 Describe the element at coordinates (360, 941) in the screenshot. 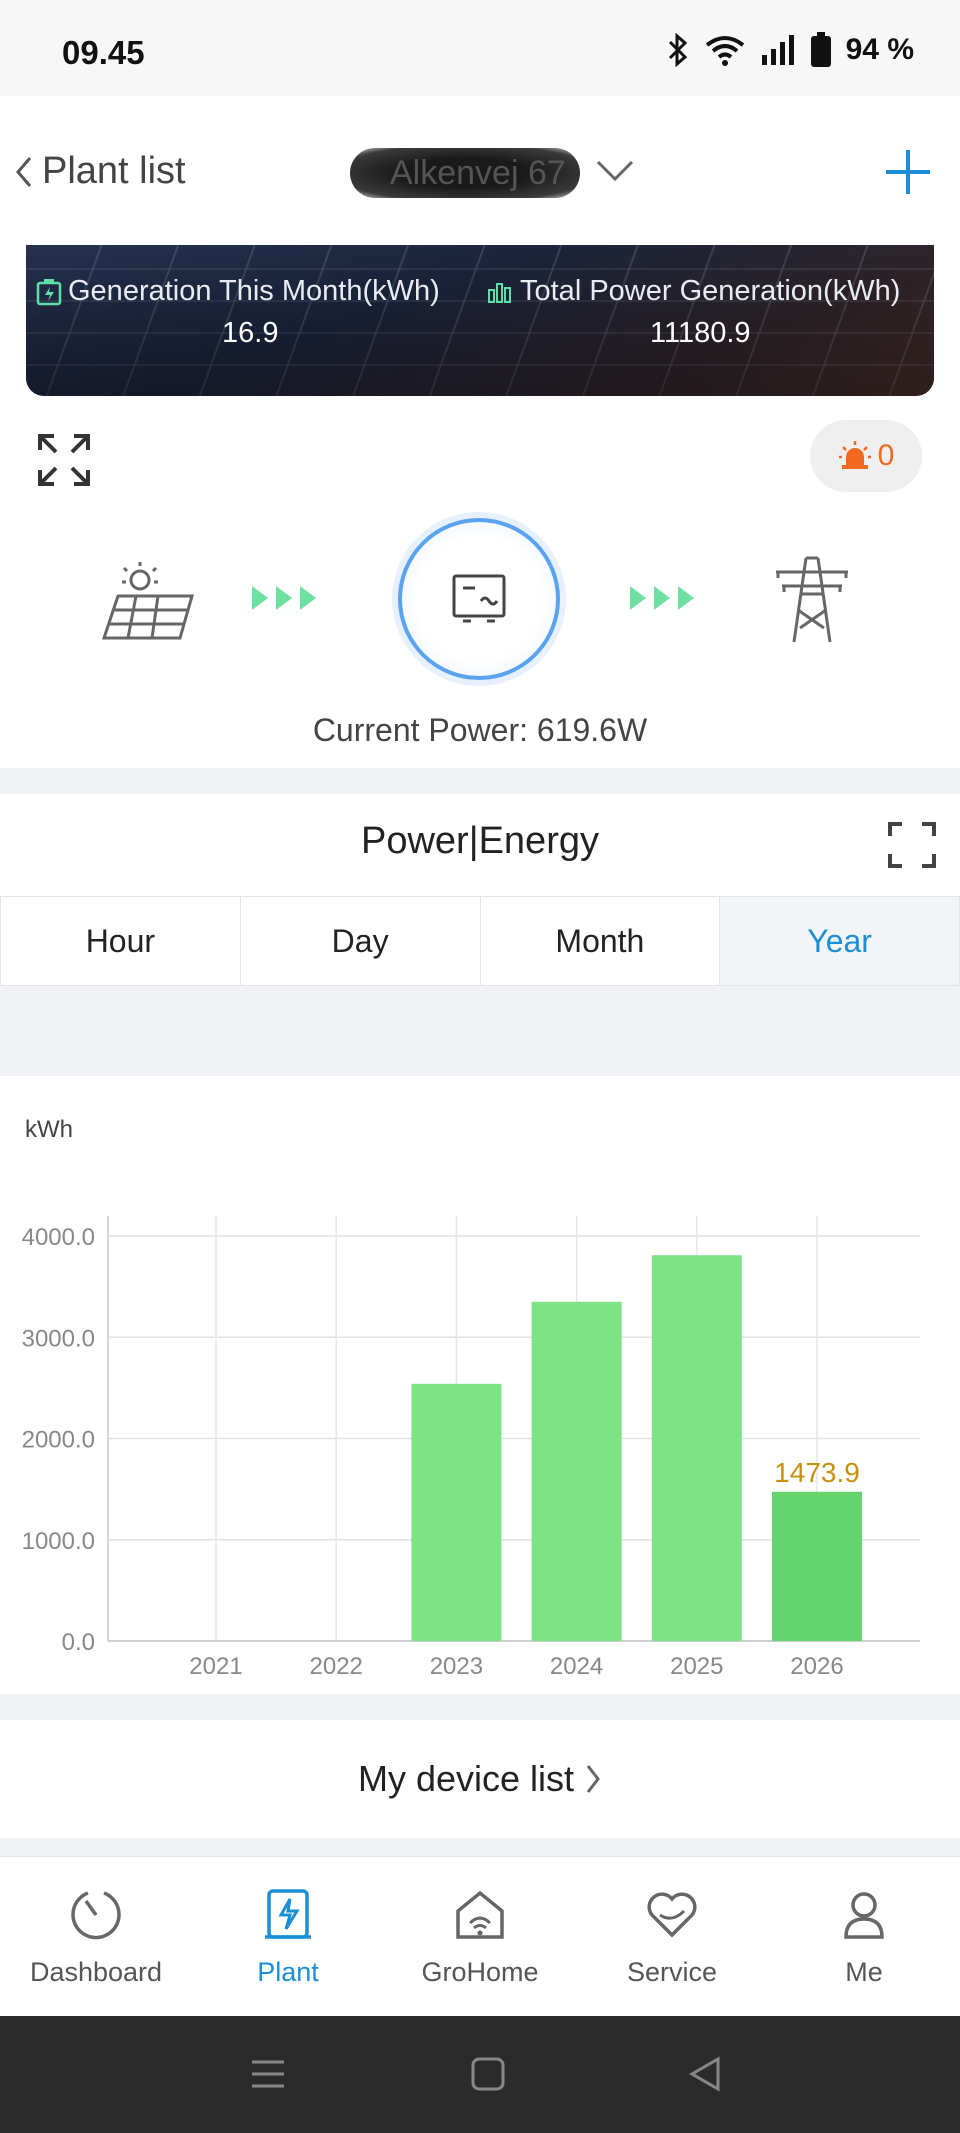

I see `tab-day: Day` at that location.